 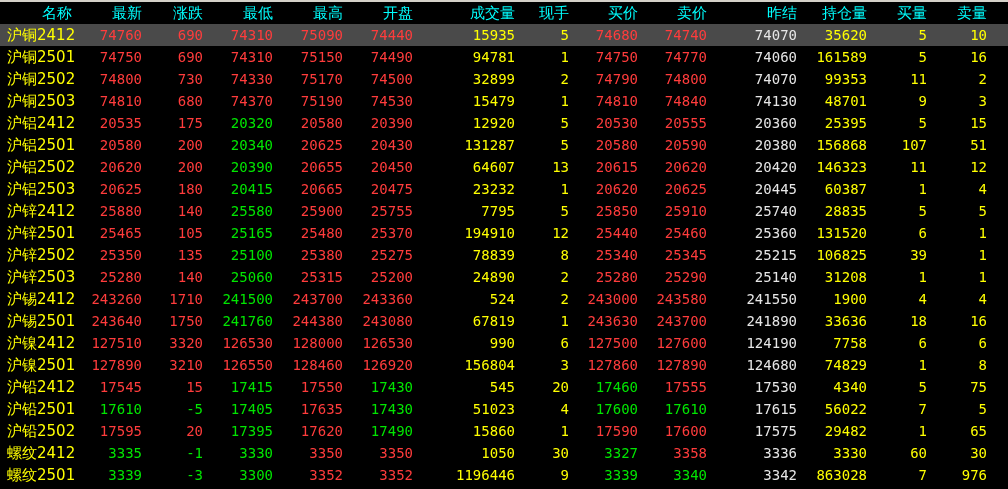 What do you see at coordinates (897, 13) in the screenshot?
I see `column-header: 买量` at bounding box center [897, 13].